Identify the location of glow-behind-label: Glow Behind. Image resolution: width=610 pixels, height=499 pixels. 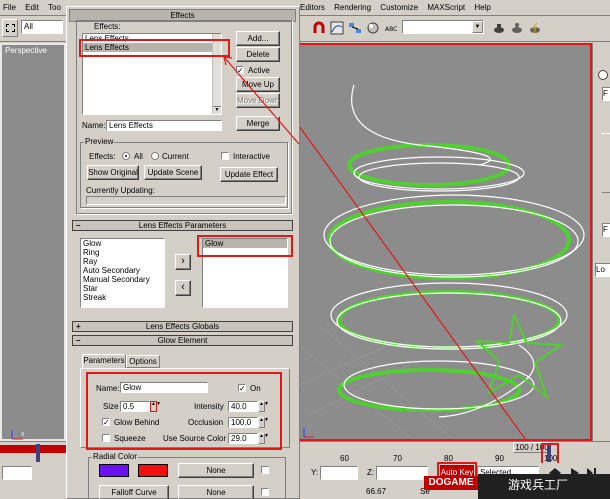
(137, 422).